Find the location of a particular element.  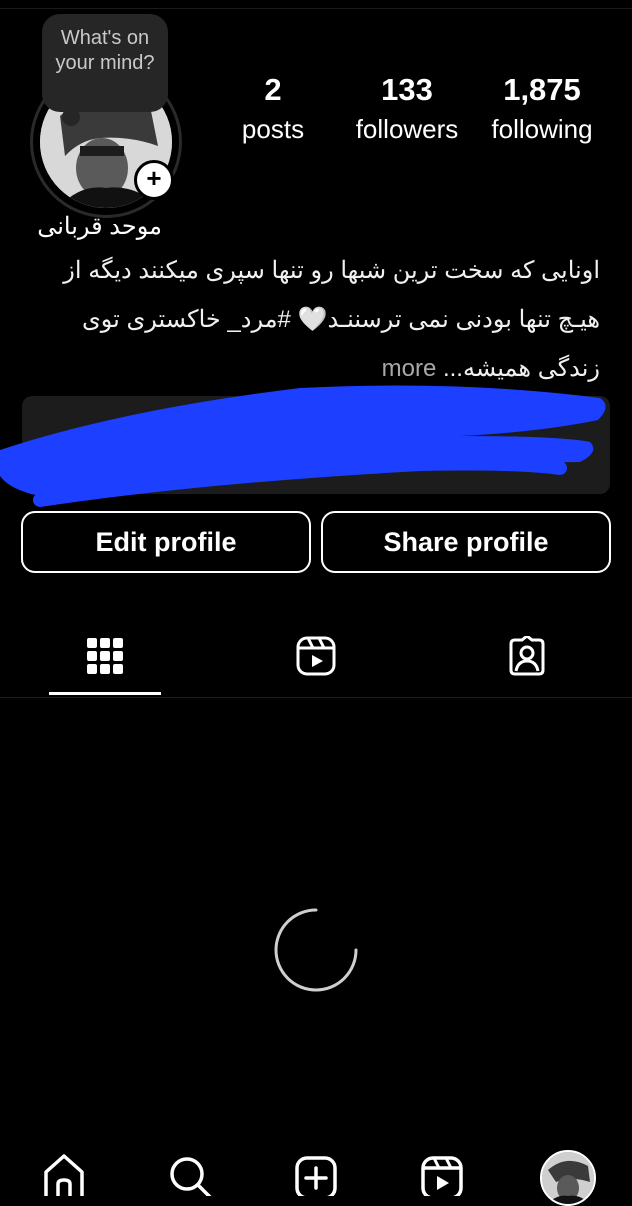

profile-avatar is located at coordinates (568, 1178).